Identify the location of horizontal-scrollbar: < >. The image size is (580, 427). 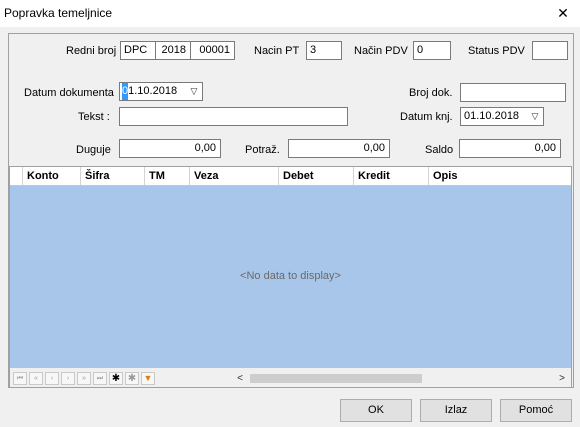
(401, 378).